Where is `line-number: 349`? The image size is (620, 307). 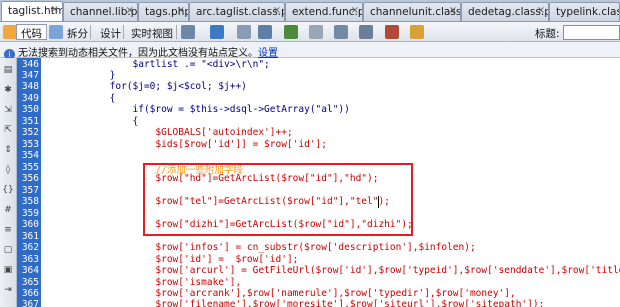 line-number: 349 is located at coordinates (30, 98).